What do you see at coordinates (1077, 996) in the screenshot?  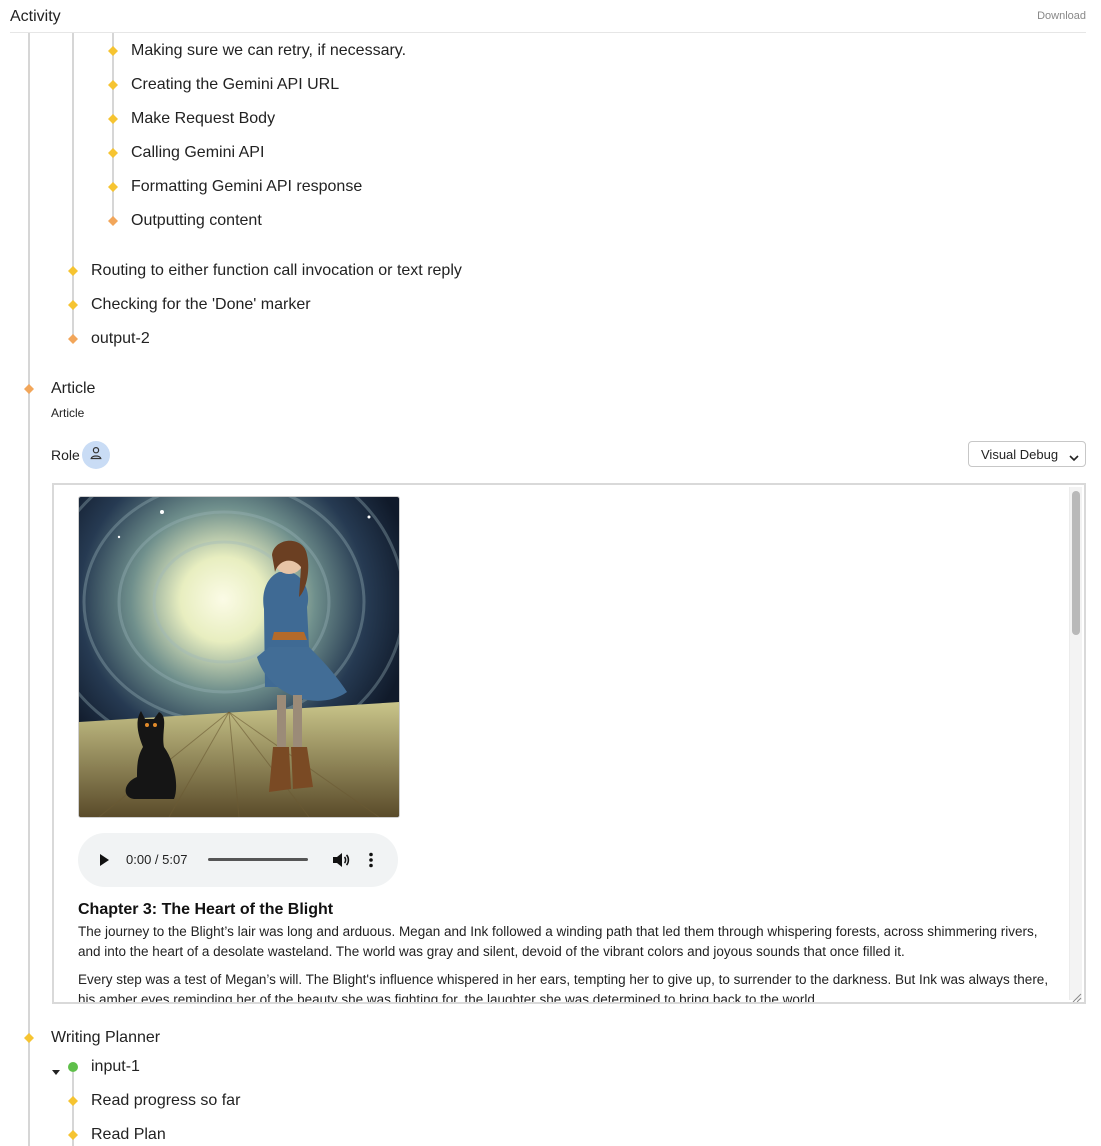 I see `resize-handle-icon` at bounding box center [1077, 996].